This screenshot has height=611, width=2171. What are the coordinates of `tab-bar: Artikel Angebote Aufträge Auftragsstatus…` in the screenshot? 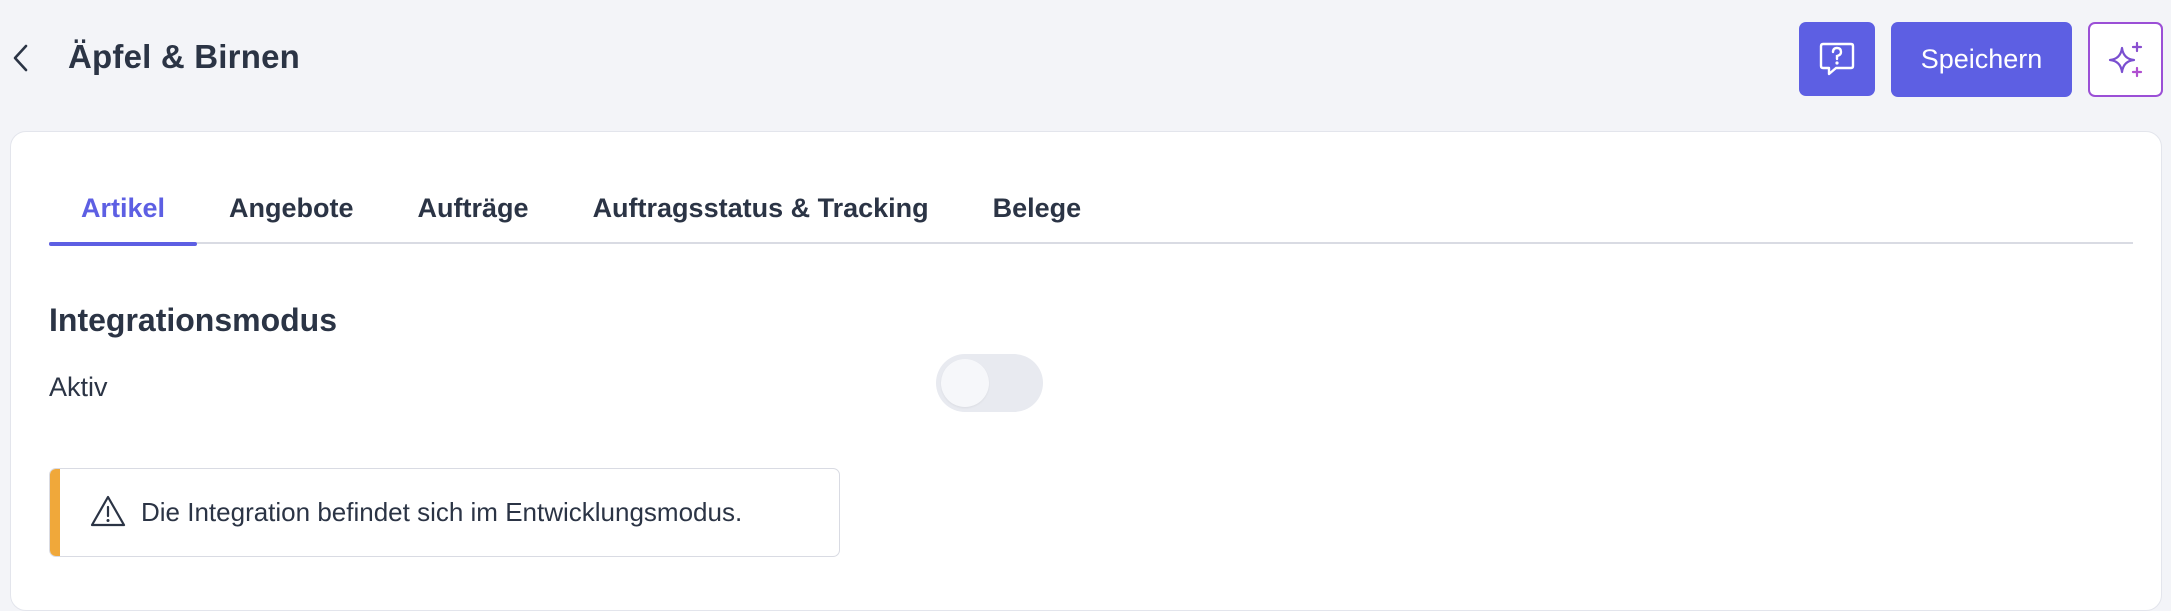 It's located at (1091, 214).